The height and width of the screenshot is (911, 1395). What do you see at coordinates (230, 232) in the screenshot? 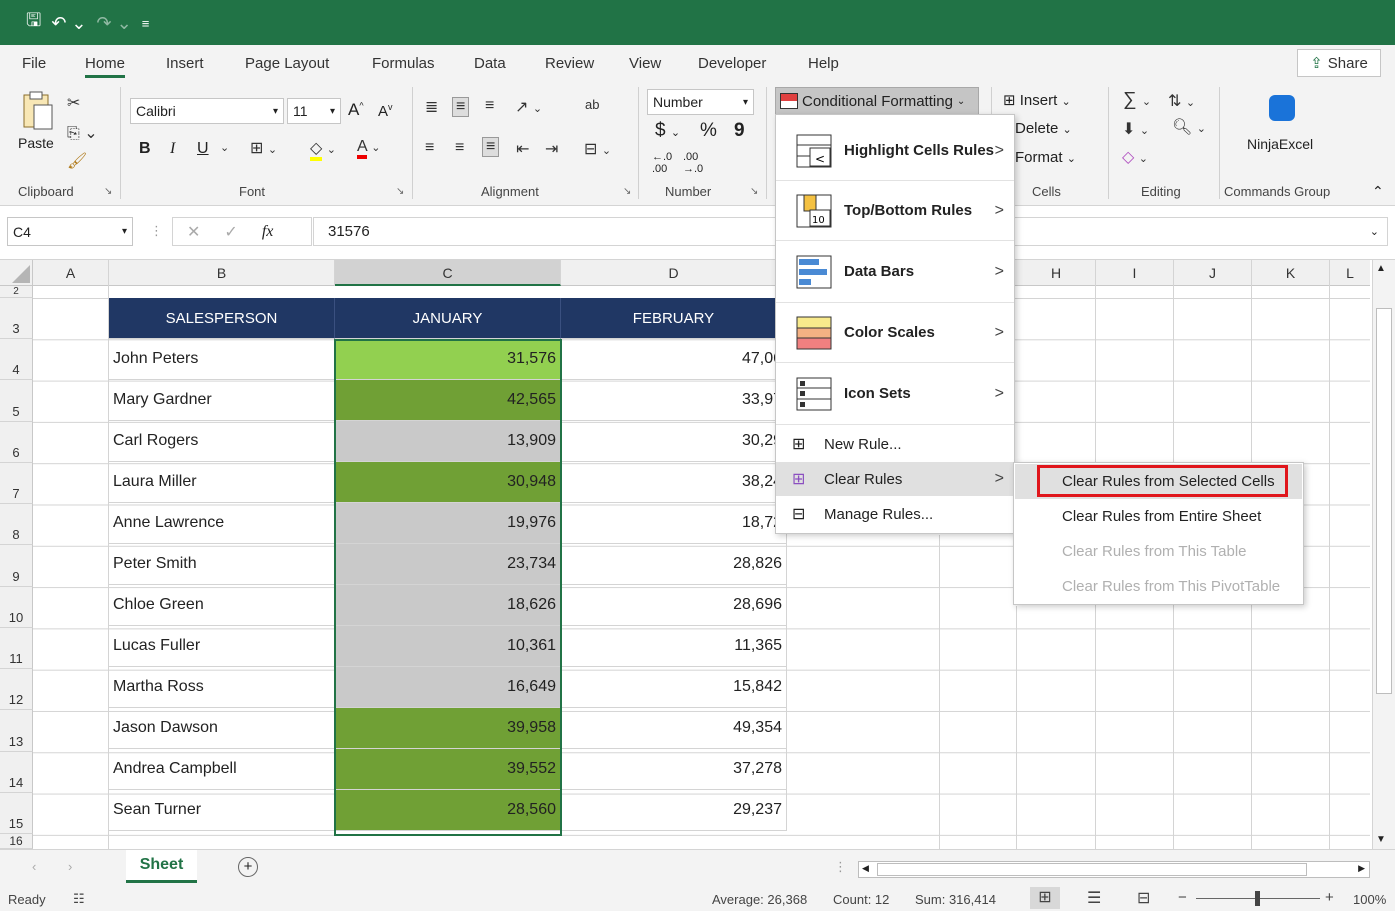
I see `enter-icon: ✓` at bounding box center [230, 232].